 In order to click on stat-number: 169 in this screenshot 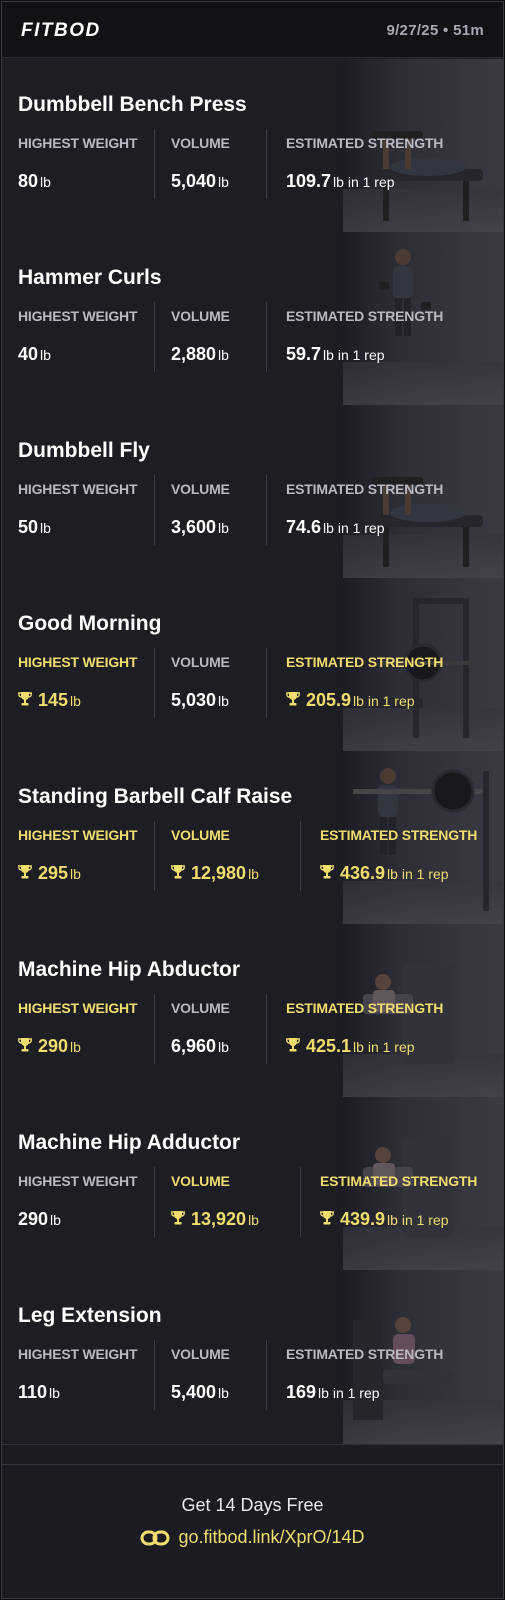, I will do `click(301, 1392)`.